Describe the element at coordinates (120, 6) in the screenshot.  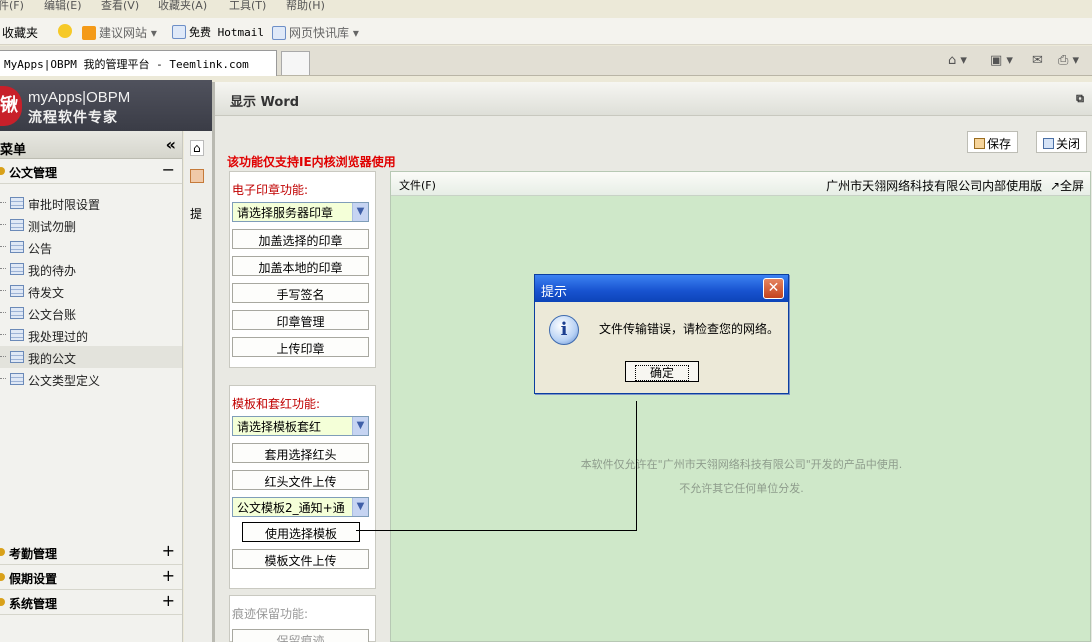
I see `menu-view: 查看(V)` at that location.